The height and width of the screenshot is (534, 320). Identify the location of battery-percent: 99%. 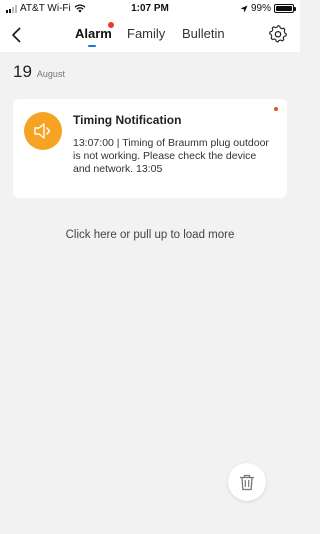
(260, 8).